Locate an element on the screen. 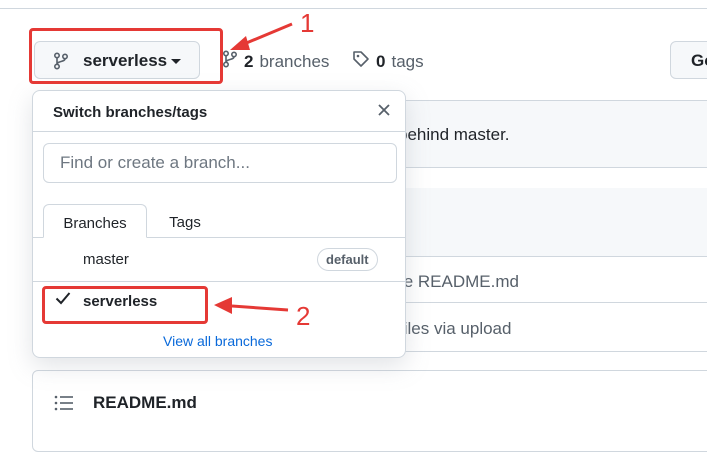 Image resolution: width=707 pixels, height=452 pixels. tab-branches: Branches is located at coordinates (95, 221).